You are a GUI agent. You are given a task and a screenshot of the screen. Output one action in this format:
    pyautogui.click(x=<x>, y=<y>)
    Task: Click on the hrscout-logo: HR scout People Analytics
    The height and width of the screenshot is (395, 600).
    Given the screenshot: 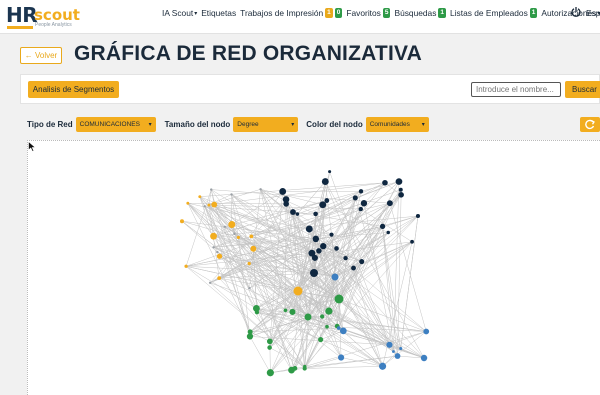 What is the action you would take?
    pyautogui.click(x=43, y=16)
    